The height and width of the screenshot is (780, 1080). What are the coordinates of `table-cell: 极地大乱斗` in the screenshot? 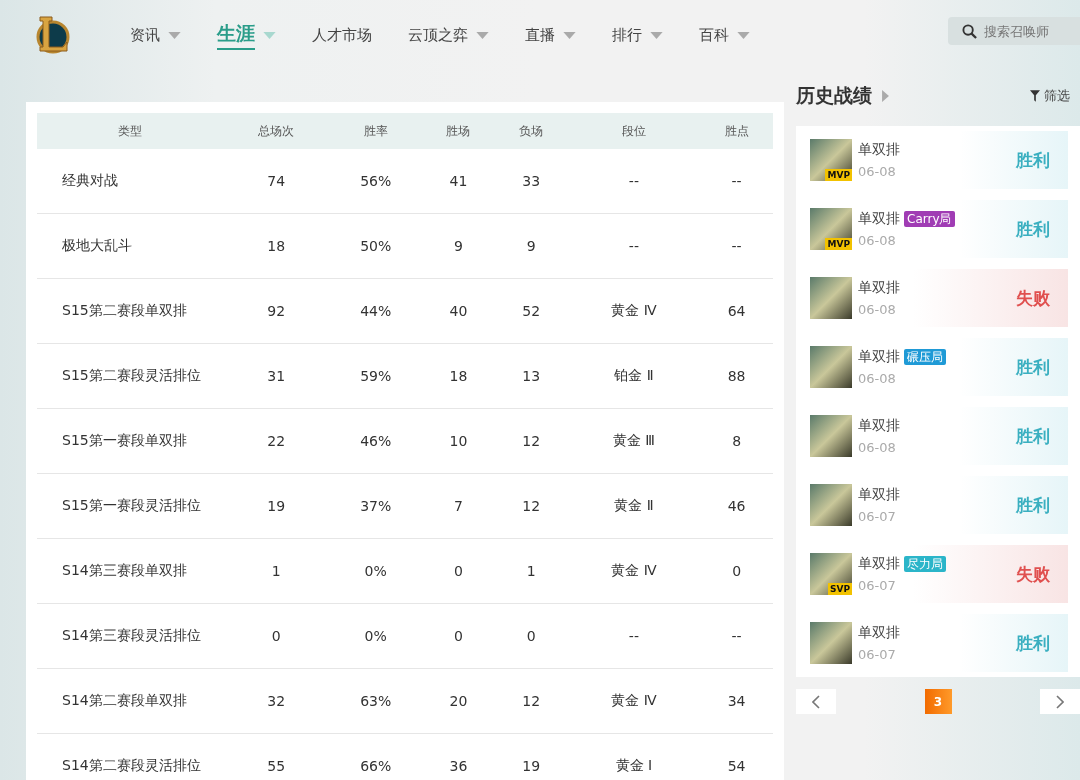 It's located at (130, 246).